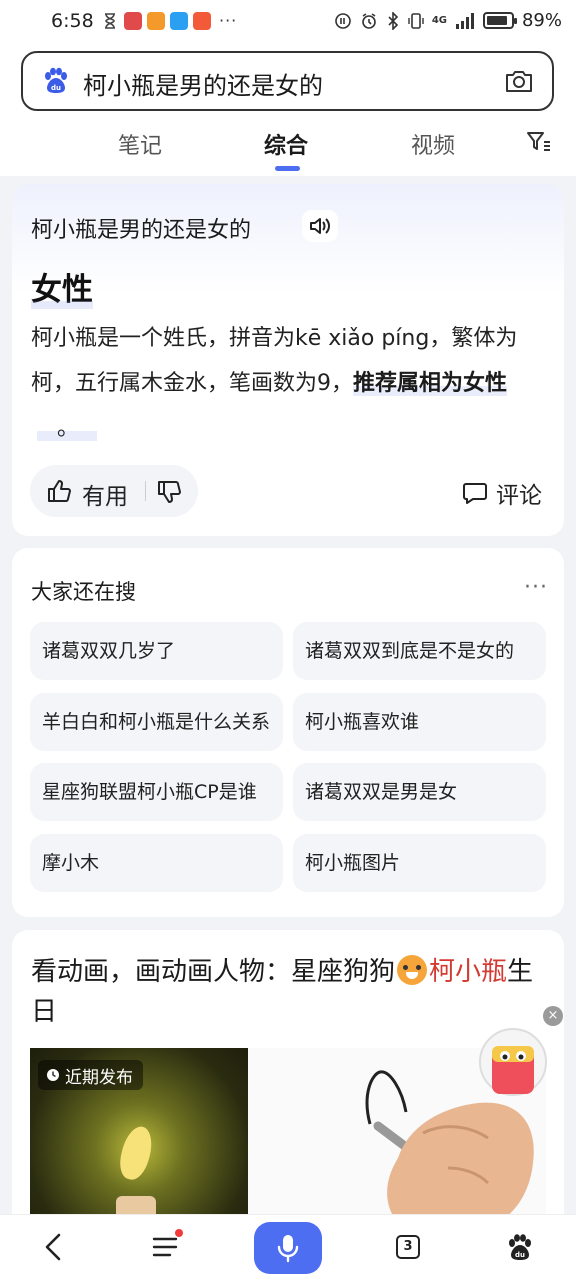 The width and height of the screenshot is (576, 1280). What do you see at coordinates (439, 20) in the screenshot?
I see `network-type: 4G` at bounding box center [439, 20].